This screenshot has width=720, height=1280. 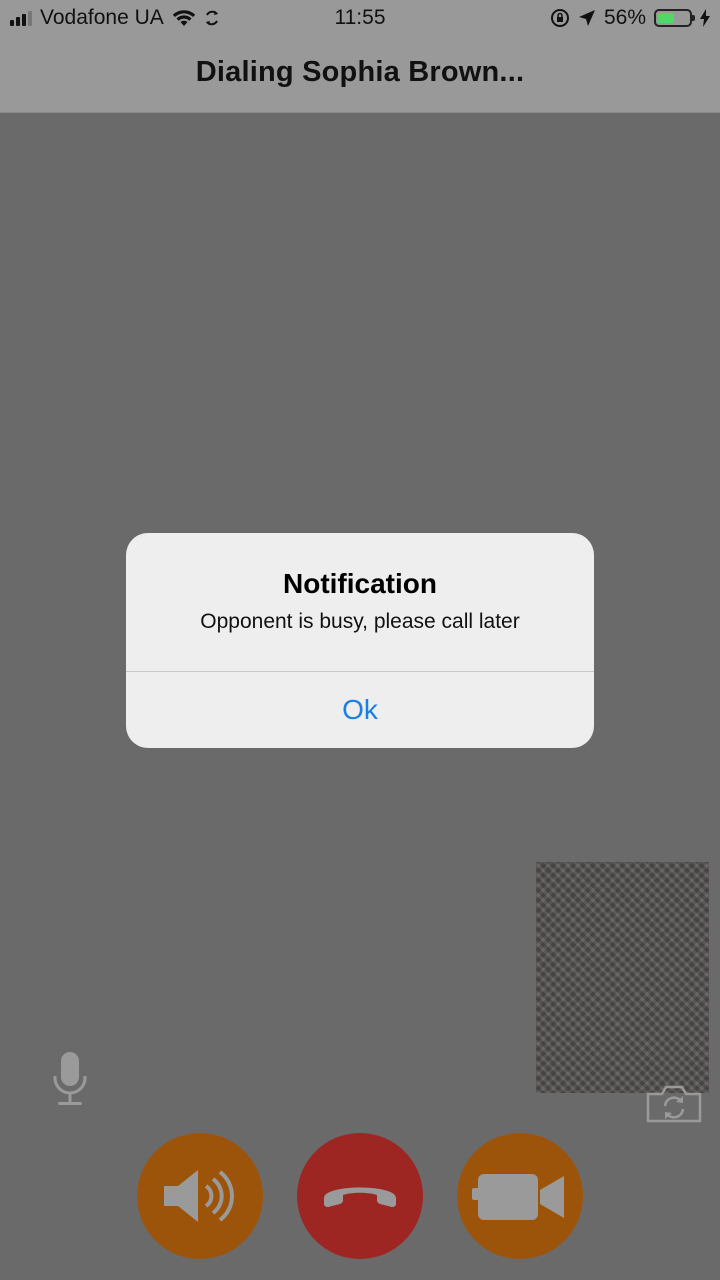 I want to click on switch-camera-button, so click(x=674, y=1104).